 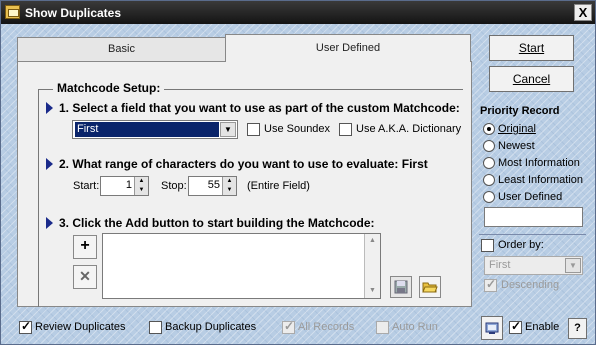 What do you see at coordinates (517, 129) in the screenshot?
I see `priority-original-label: Original` at bounding box center [517, 129].